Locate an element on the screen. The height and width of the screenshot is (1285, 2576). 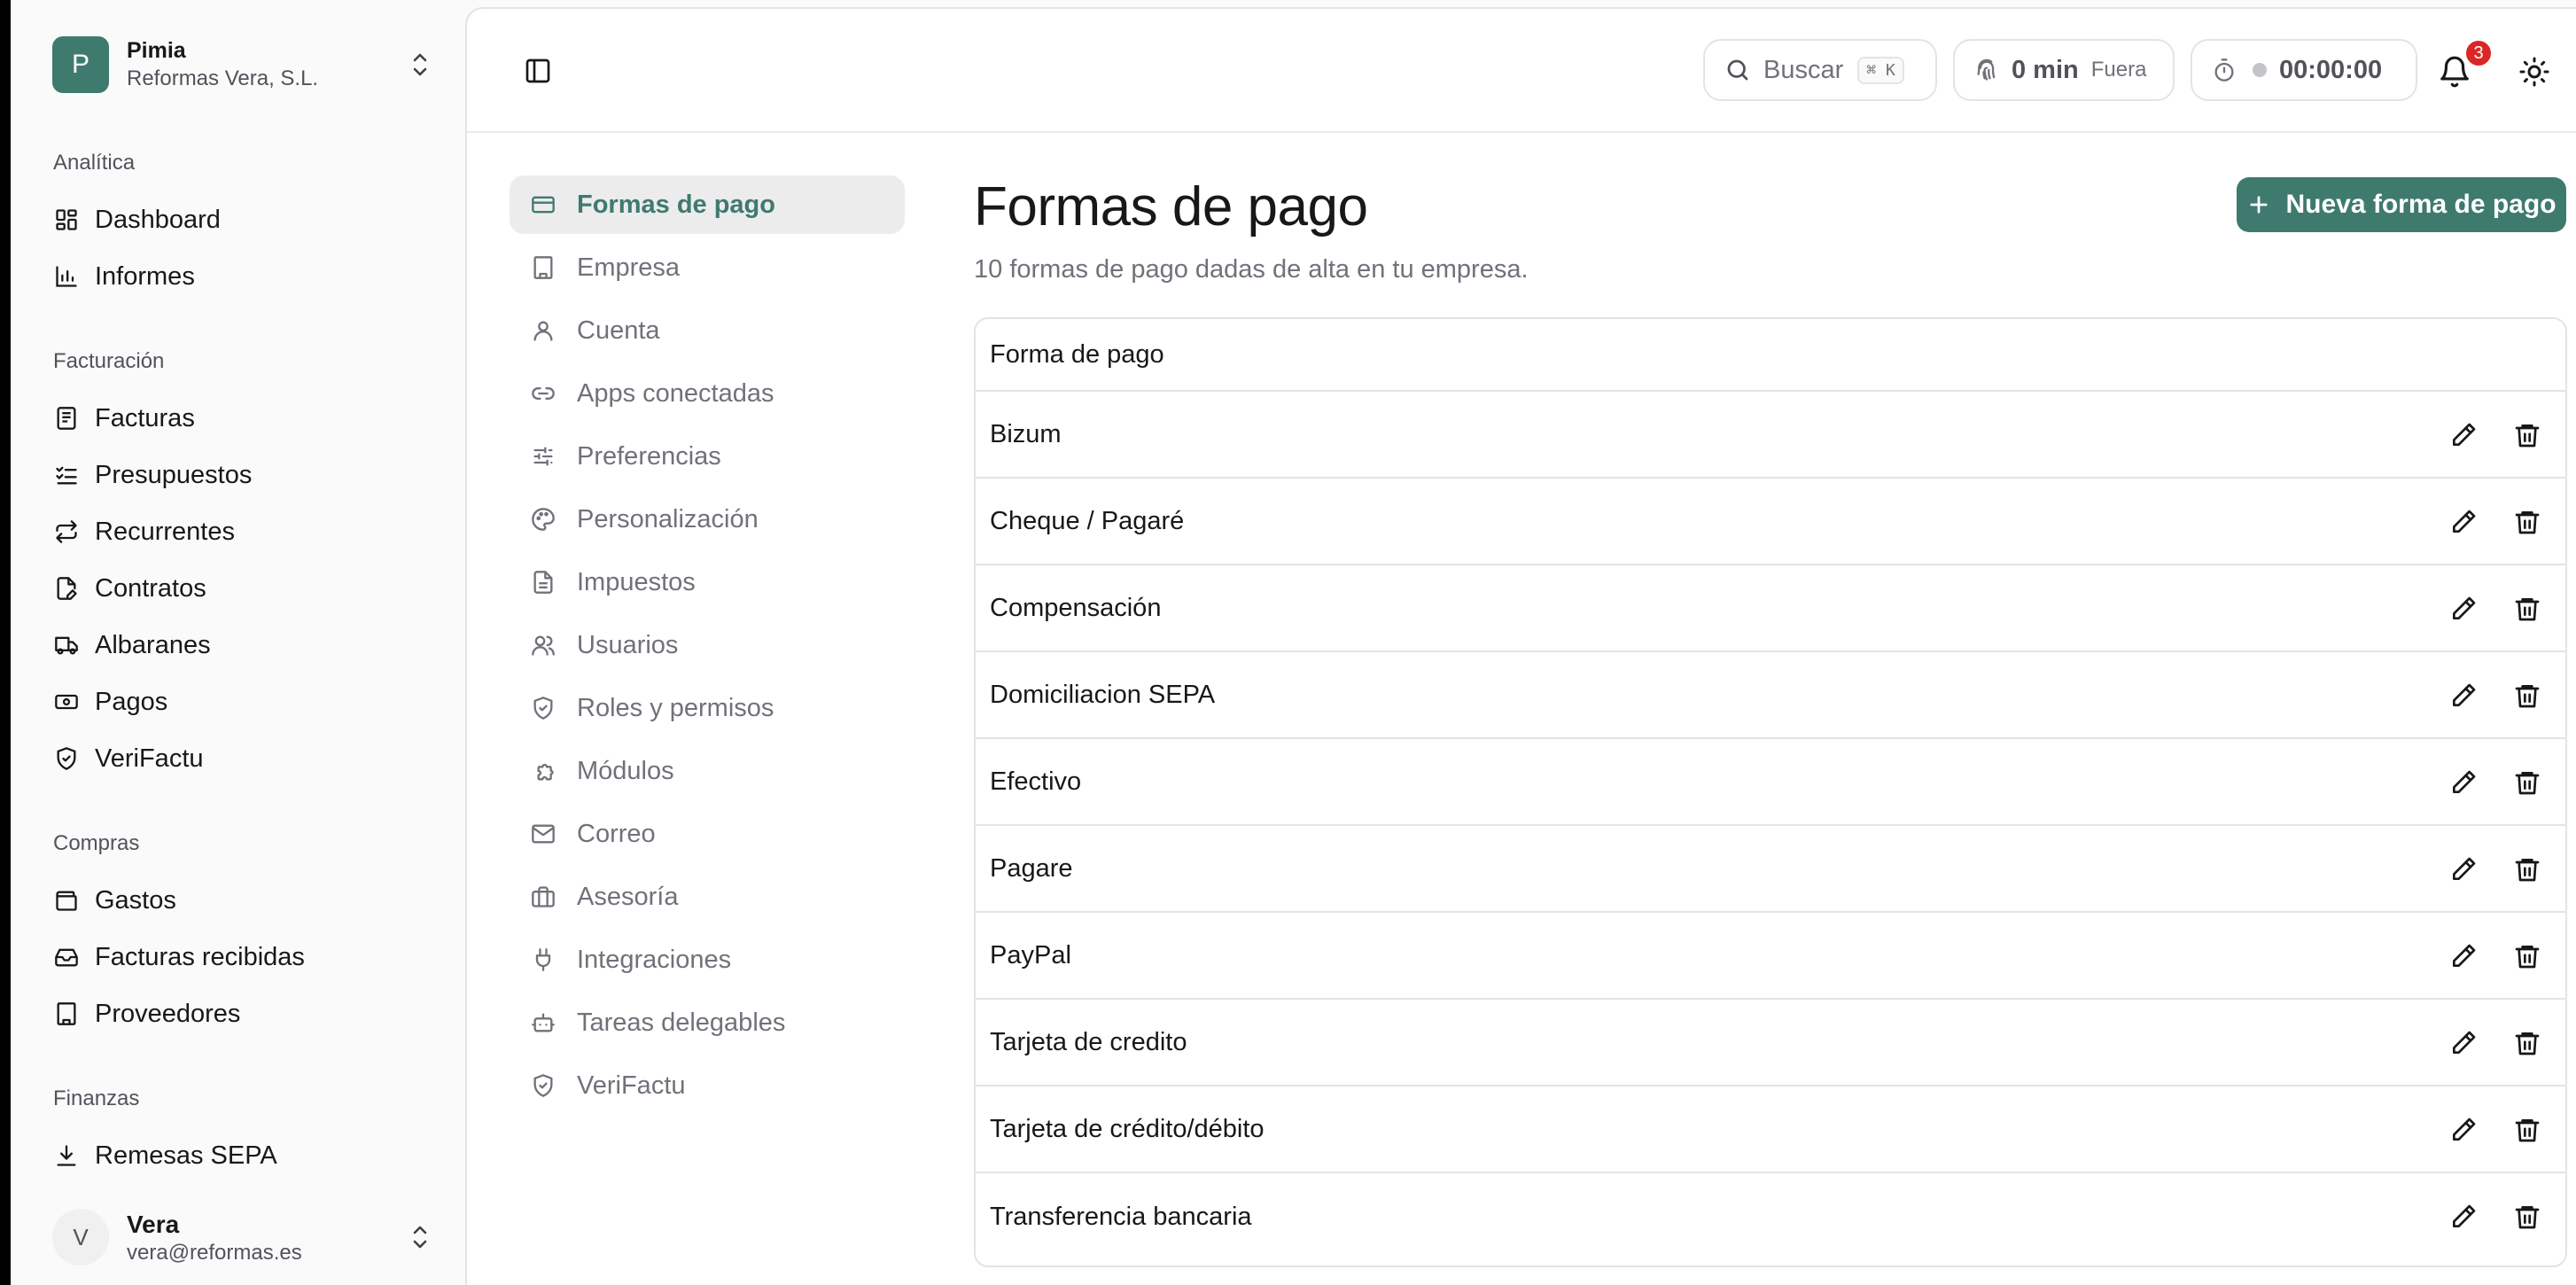
org-switcher: P Pimia Reformas Vera, S.L. is located at coordinates (242, 64).